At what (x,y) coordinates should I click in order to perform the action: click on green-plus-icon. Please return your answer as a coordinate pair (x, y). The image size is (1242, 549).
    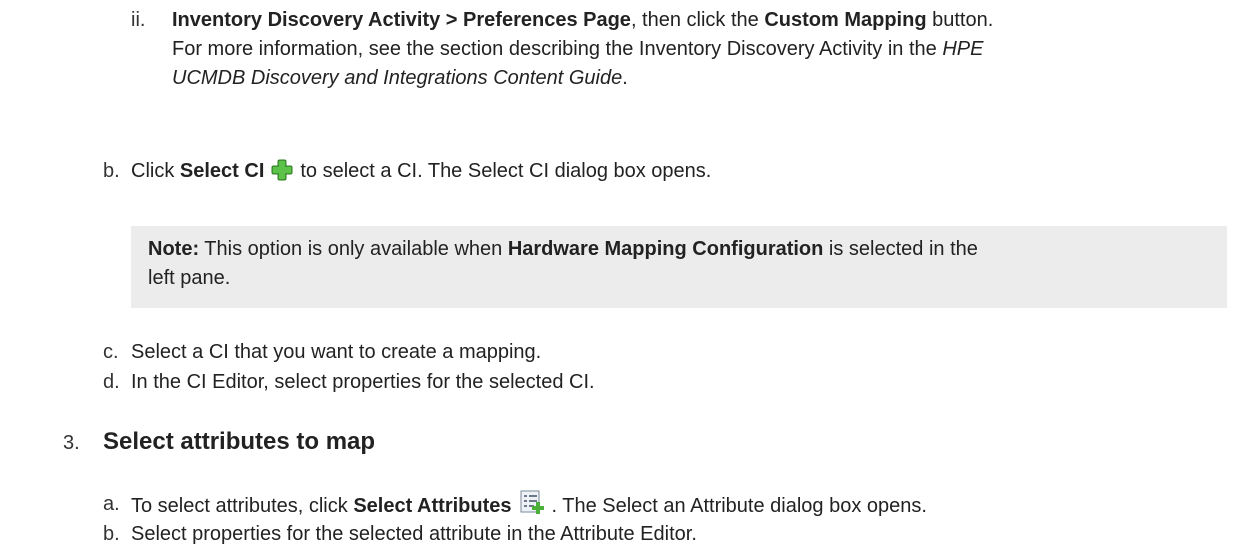
    Looking at the image, I should click on (282, 174).